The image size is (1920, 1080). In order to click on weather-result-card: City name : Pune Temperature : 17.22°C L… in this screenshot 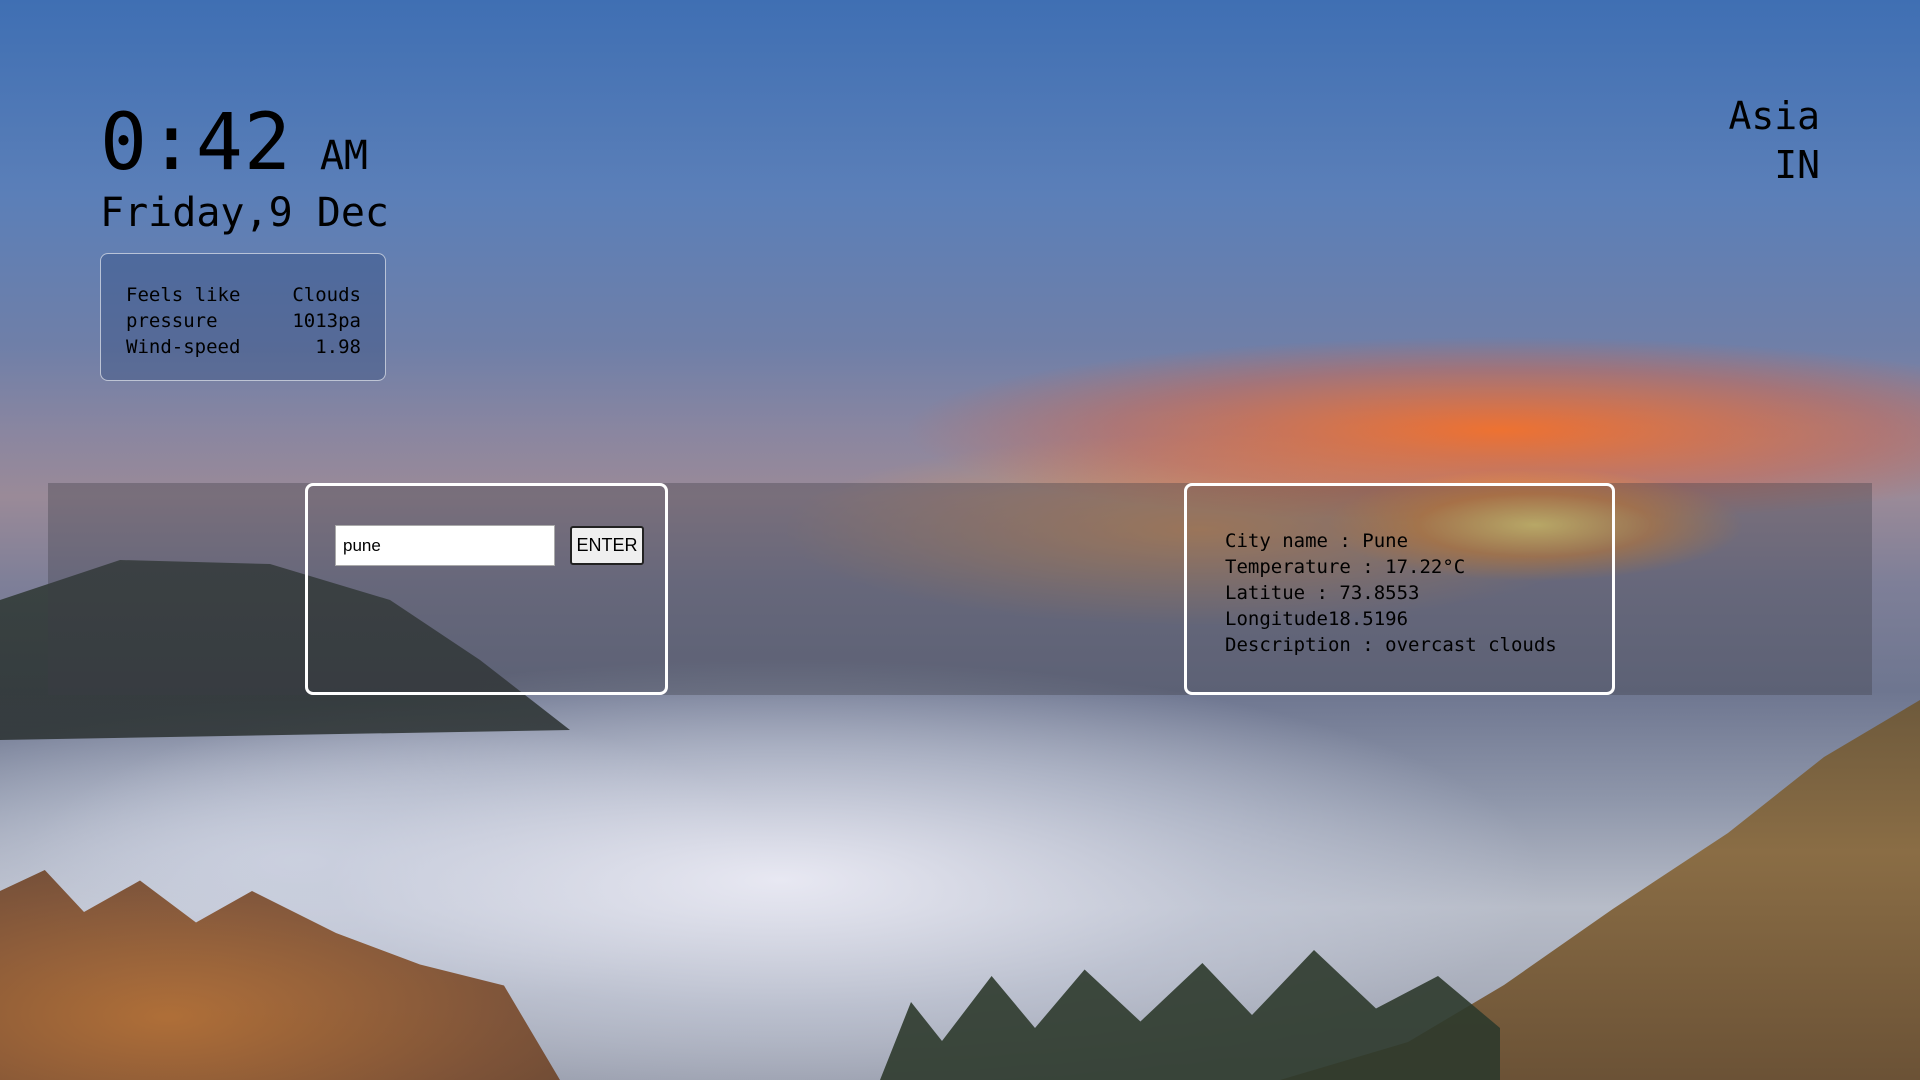, I will do `click(1399, 589)`.